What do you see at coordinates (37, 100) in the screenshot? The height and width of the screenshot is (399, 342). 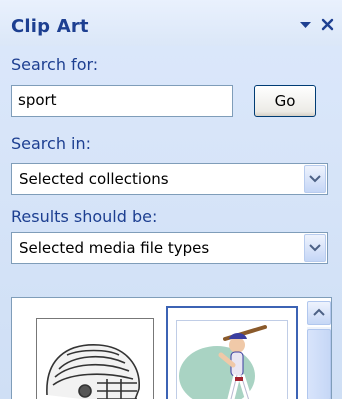 I see `search-input-value: sport` at bounding box center [37, 100].